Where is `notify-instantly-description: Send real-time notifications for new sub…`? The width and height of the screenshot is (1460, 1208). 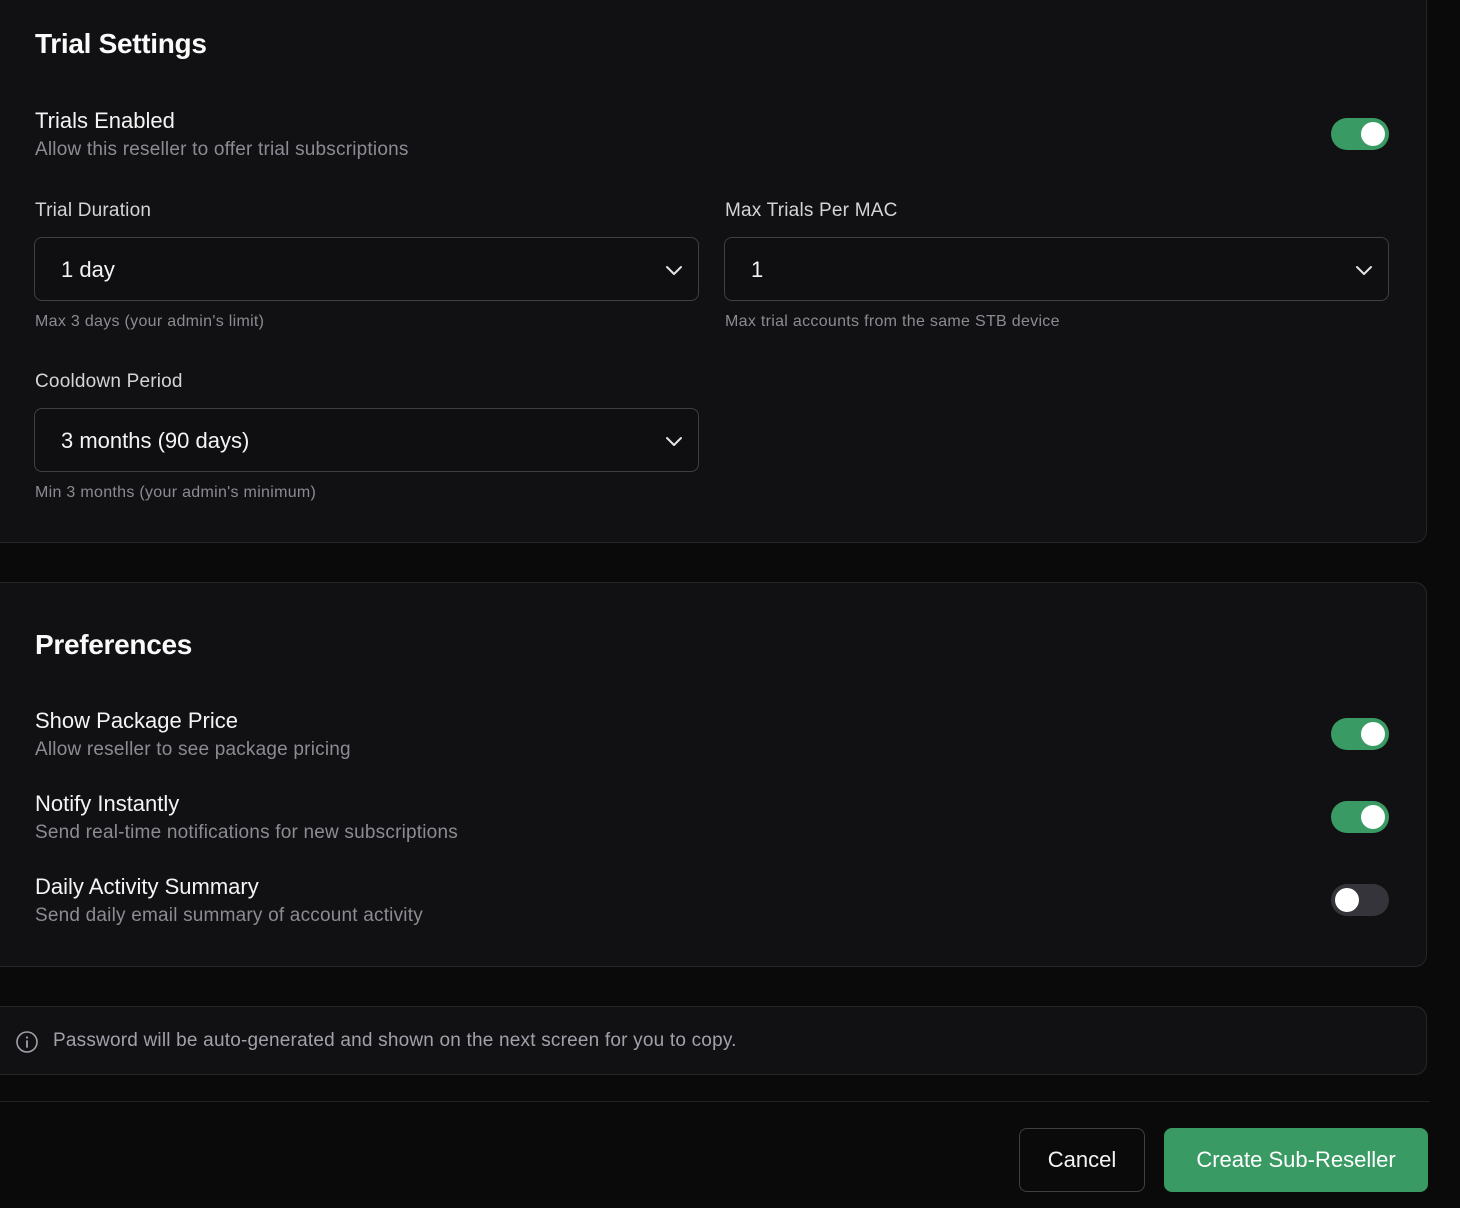 notify-instantly-description: Send real-time notifications for new sub… is located at coordinates (246, 832).